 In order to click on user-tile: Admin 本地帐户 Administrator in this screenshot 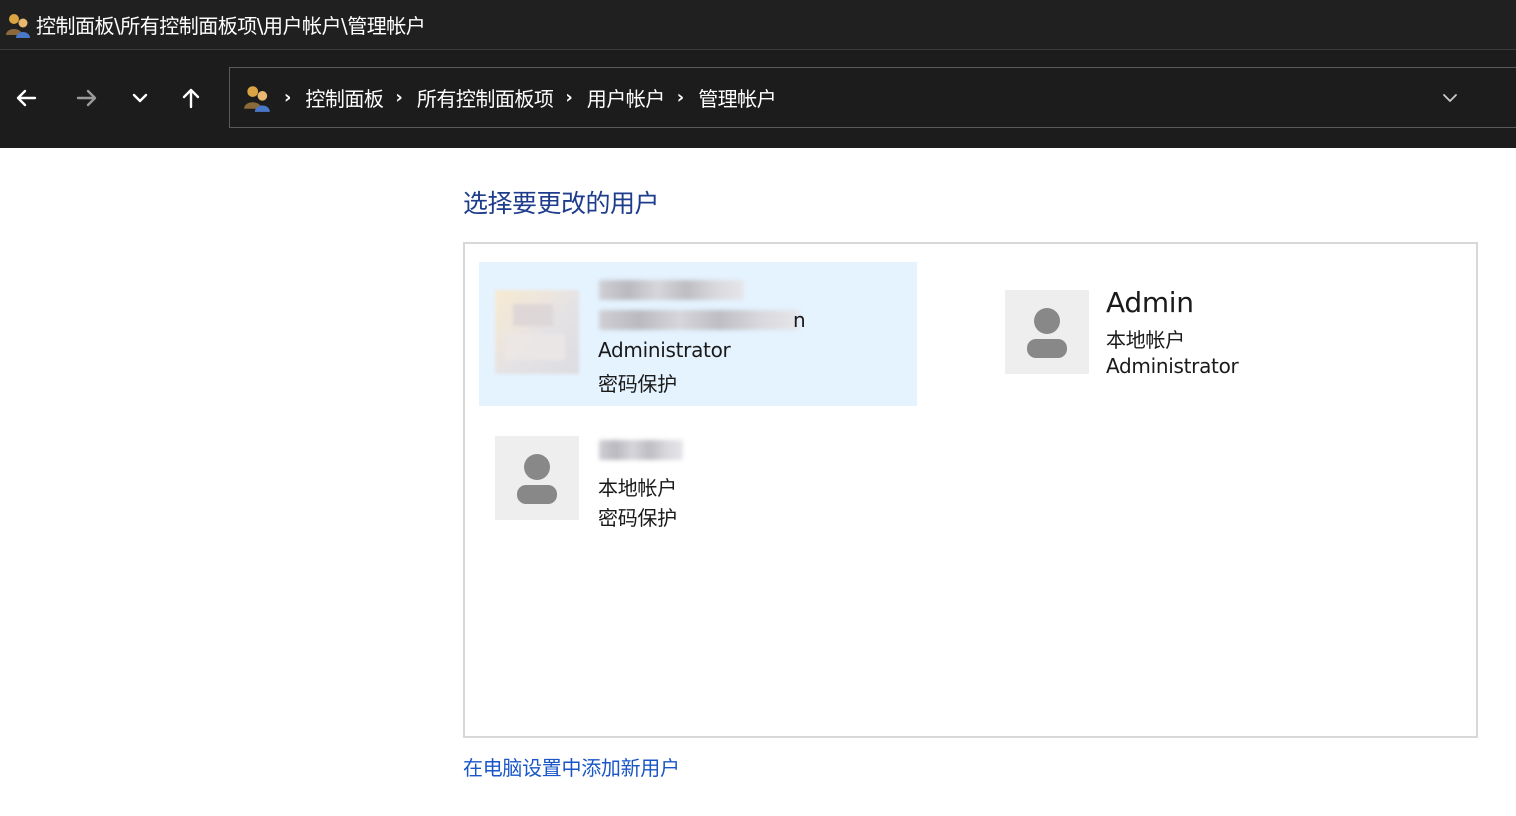, I will do `click(1208, 334)`.